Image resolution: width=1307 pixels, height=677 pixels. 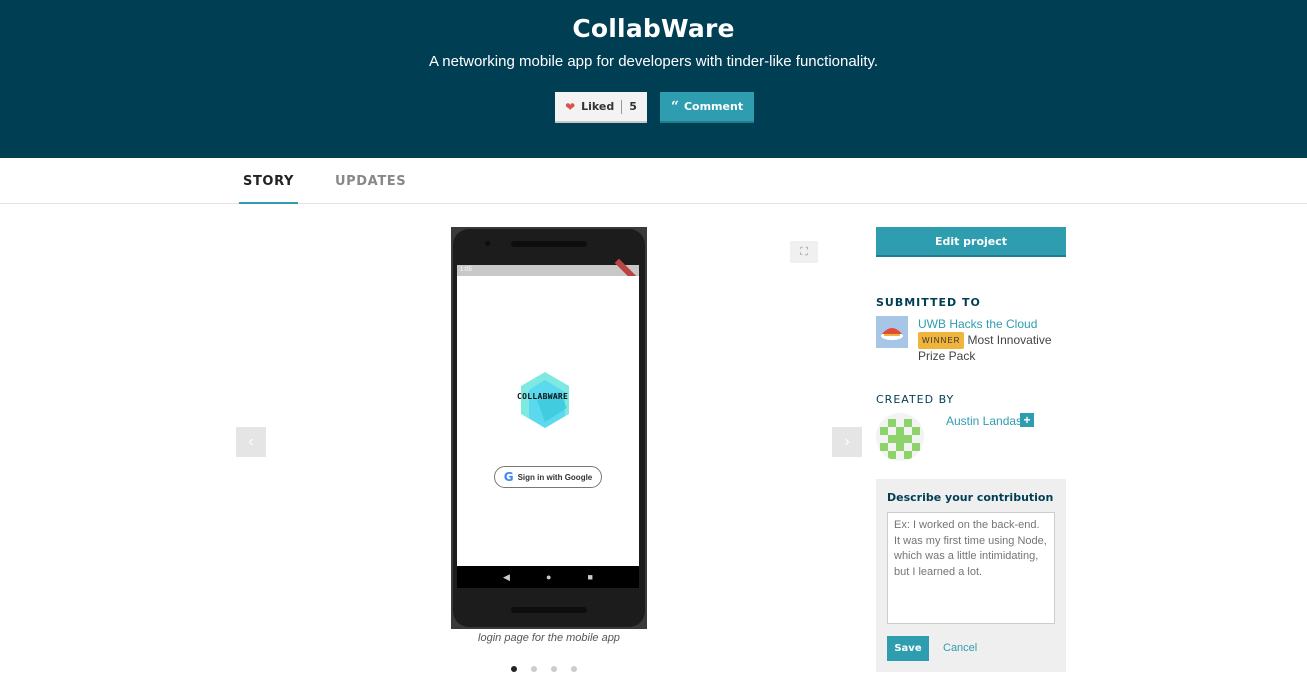 I want to click on gallery-prev-button: ‹, so click(x=251, y=442).